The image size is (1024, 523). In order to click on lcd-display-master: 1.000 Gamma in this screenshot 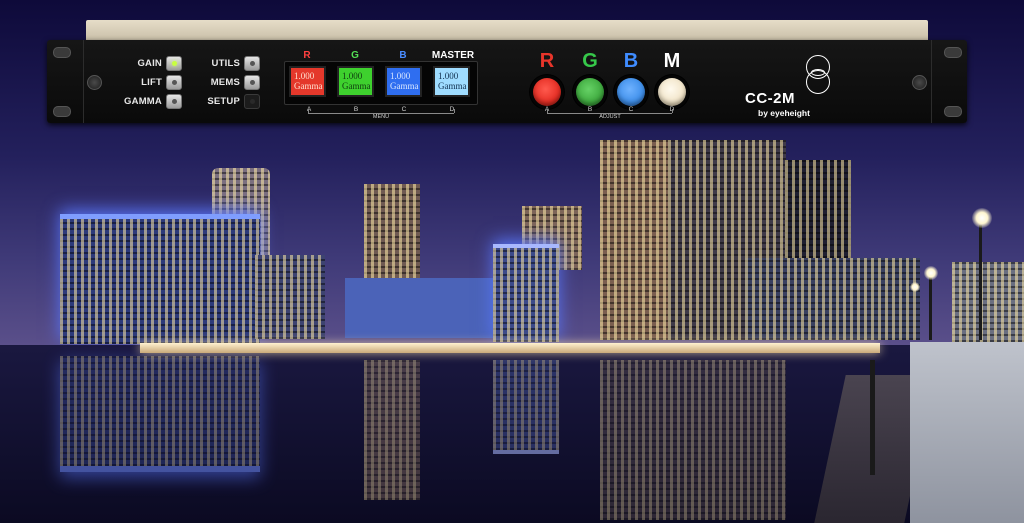, I will do `click(451, 81)`.